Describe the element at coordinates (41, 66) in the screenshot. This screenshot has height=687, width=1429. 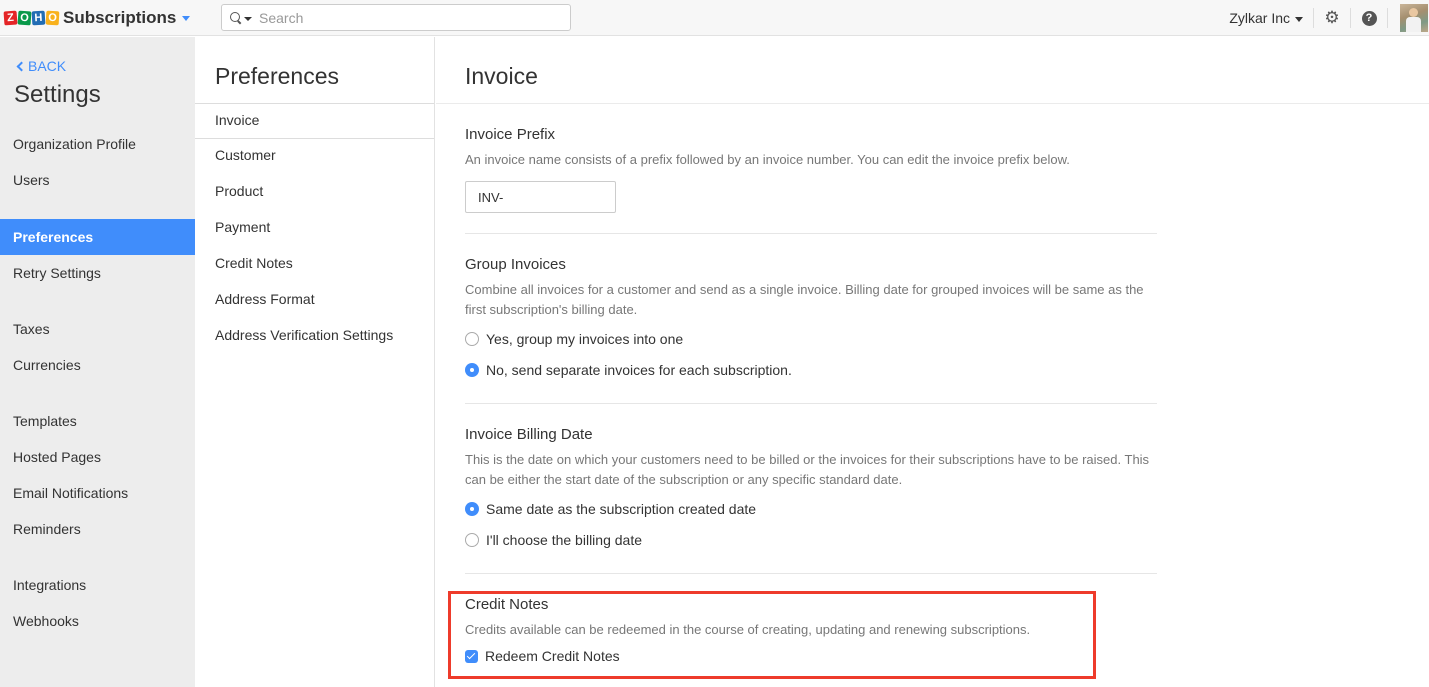
I see `back-link: BACK` at that location.